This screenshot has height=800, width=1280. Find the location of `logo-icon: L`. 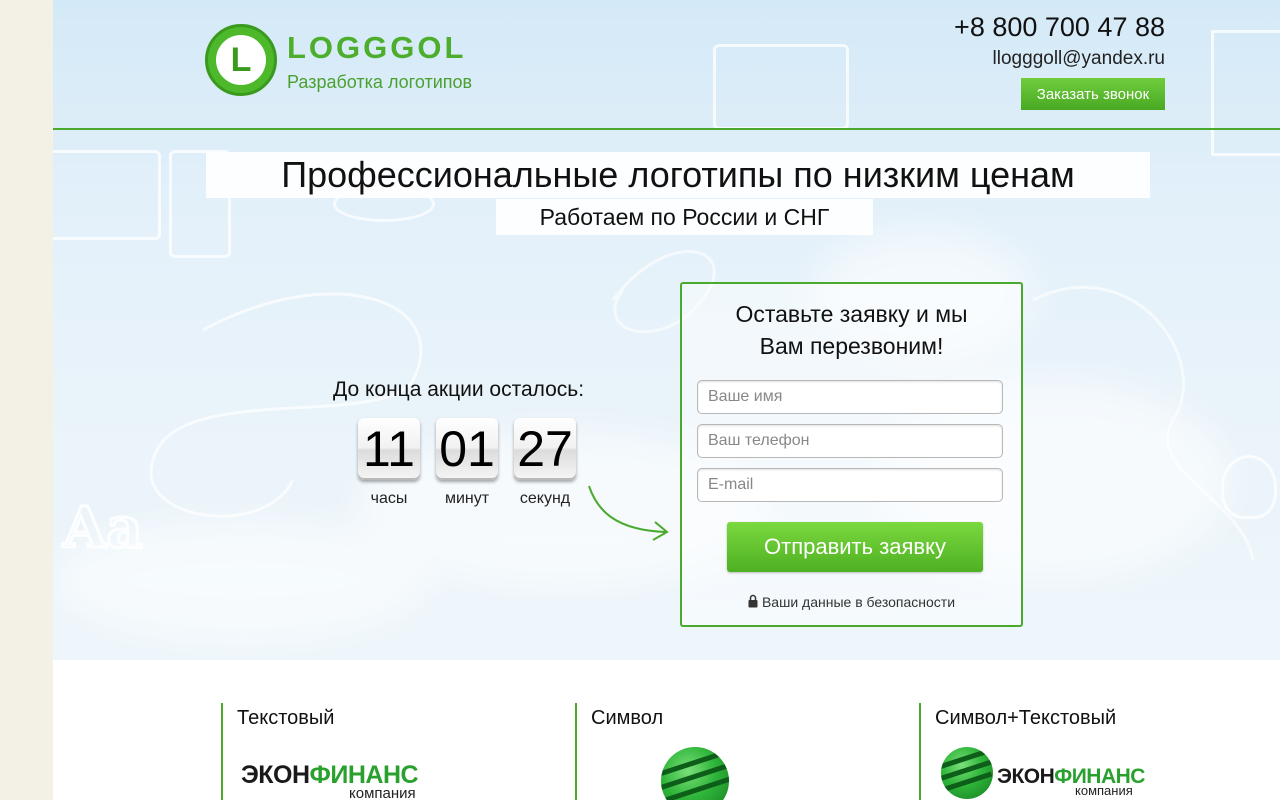

logo-icon: L is located at coordinates (241, 60).